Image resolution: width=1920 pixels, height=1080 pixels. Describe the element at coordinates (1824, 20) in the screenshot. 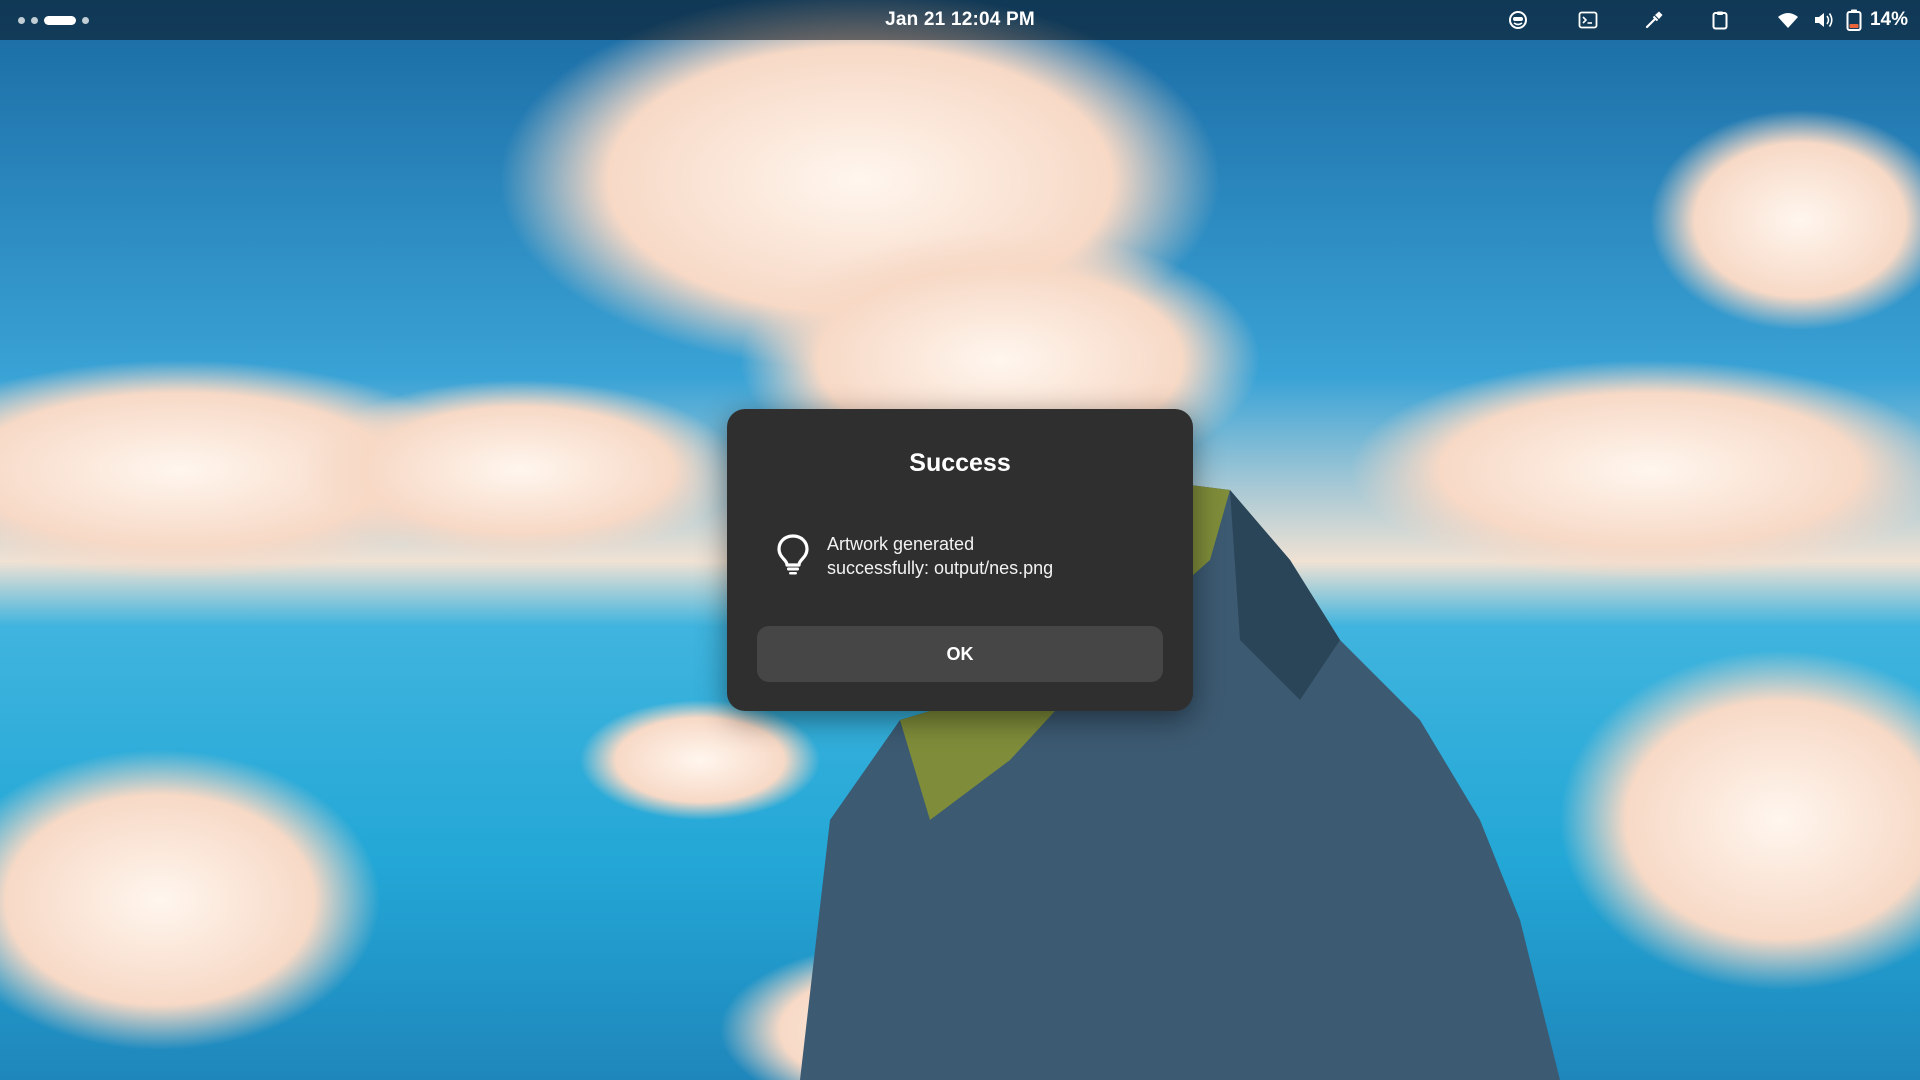

I see `volume-icon` at that location.